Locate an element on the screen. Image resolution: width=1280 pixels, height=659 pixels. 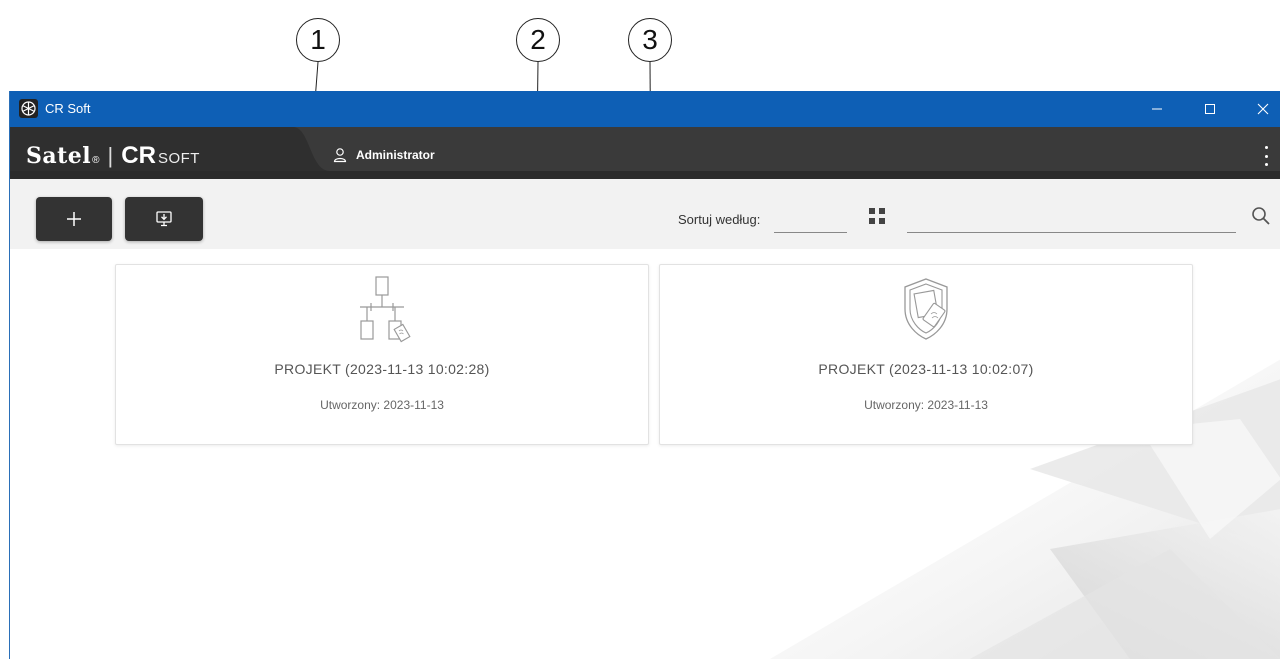
more-options-icon is located at coordinates (1266, 156).